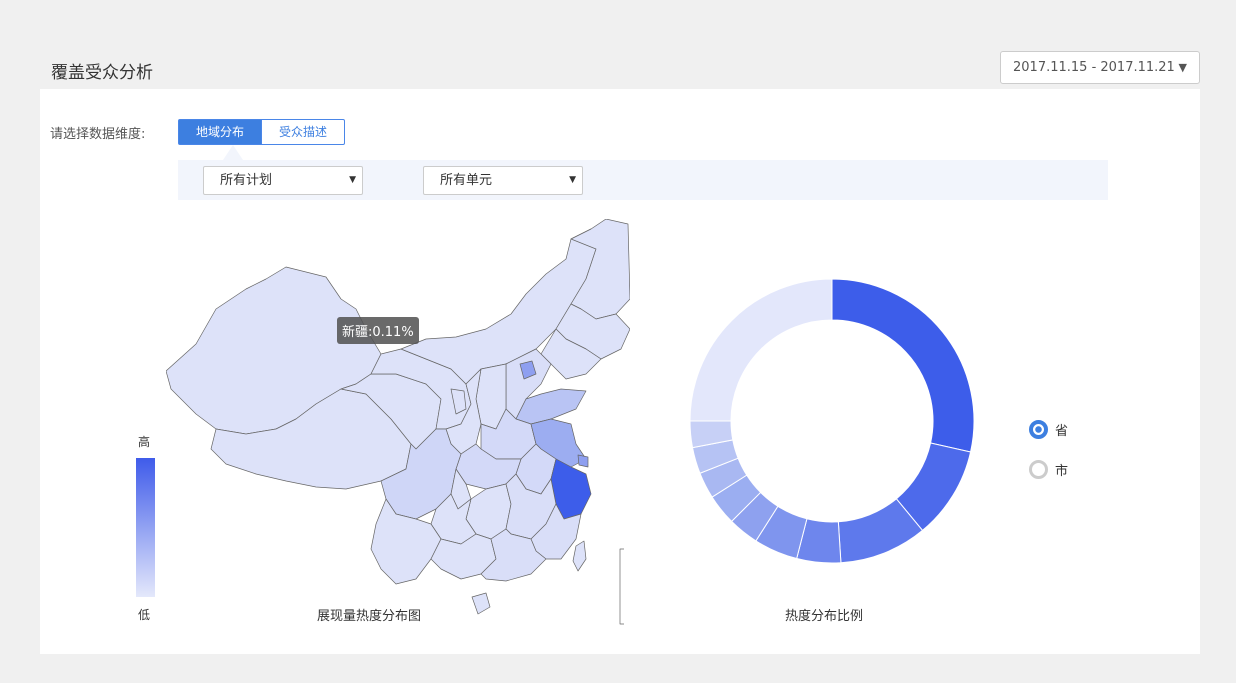  I want to click on radio-unchecked-icon, so click(1038, 469).